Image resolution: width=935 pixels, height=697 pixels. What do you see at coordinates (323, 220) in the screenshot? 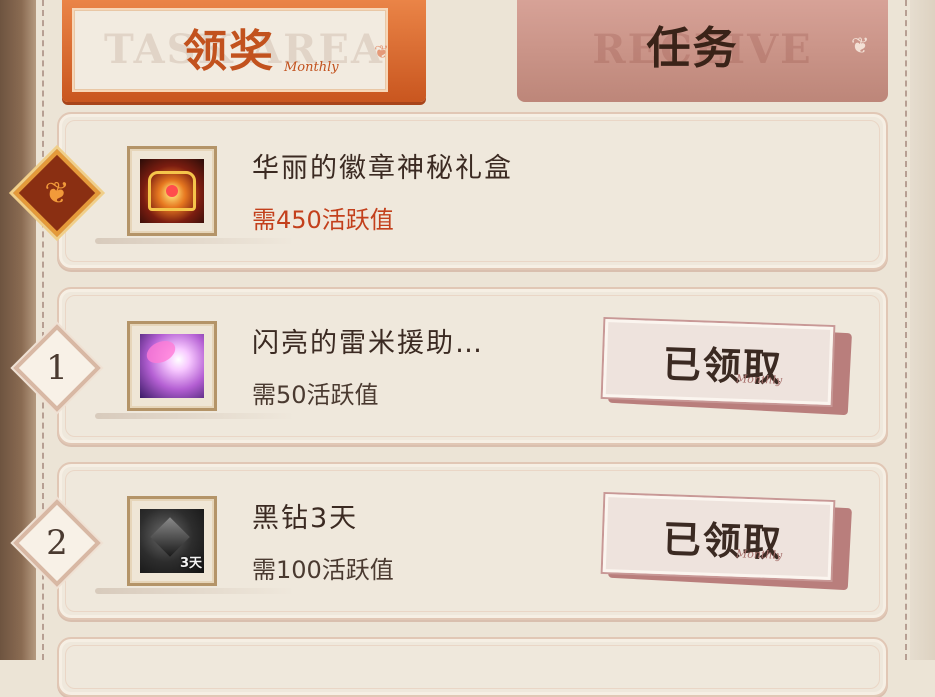
I see `reward-requirement: 需450活跃值` at bounding box center [323, 220].